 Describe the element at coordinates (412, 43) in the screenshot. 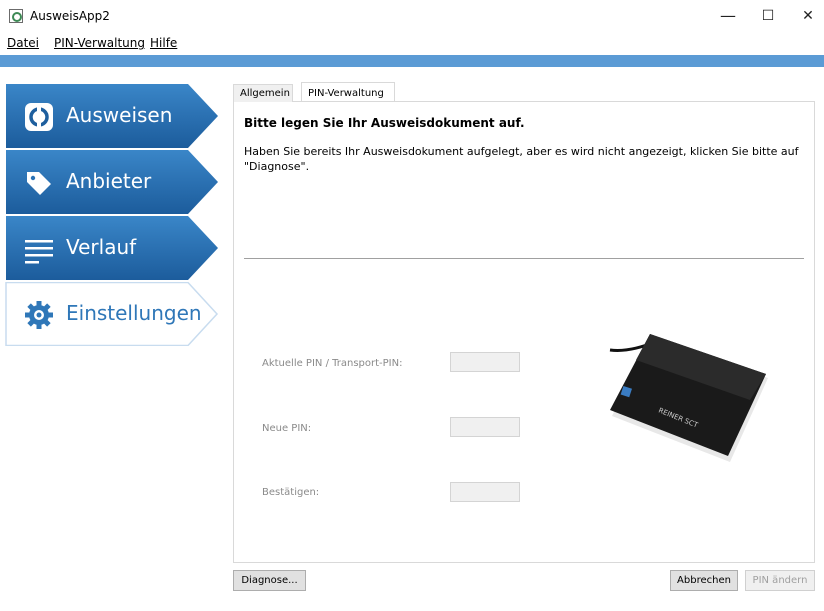

I see `menu-bar: Datei PIN-Verwaltung Hilfe` at that location.